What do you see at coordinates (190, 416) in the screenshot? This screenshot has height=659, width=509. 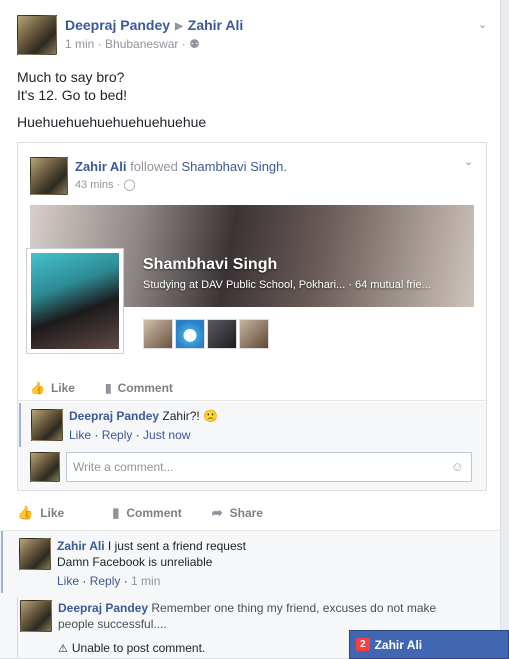 I see `comment-text: Zahir?! 🙁` at bounding box center [190, 416].